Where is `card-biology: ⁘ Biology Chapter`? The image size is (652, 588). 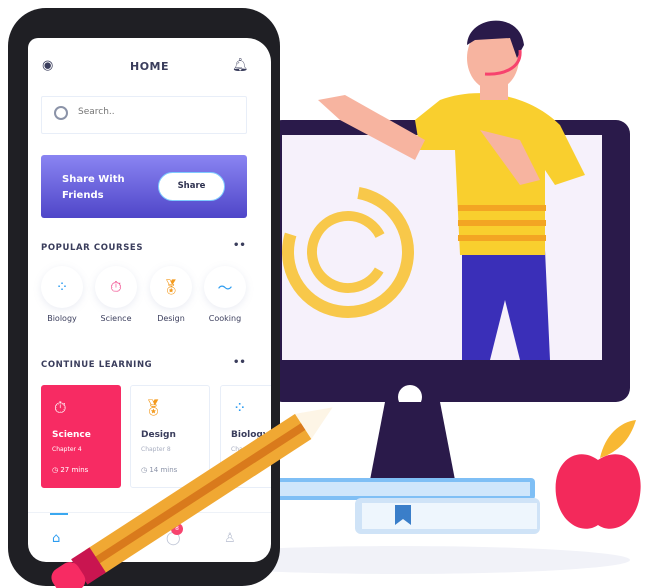 card-biology: ⁘ Biology Chapter is located at coordinates (245, 436).